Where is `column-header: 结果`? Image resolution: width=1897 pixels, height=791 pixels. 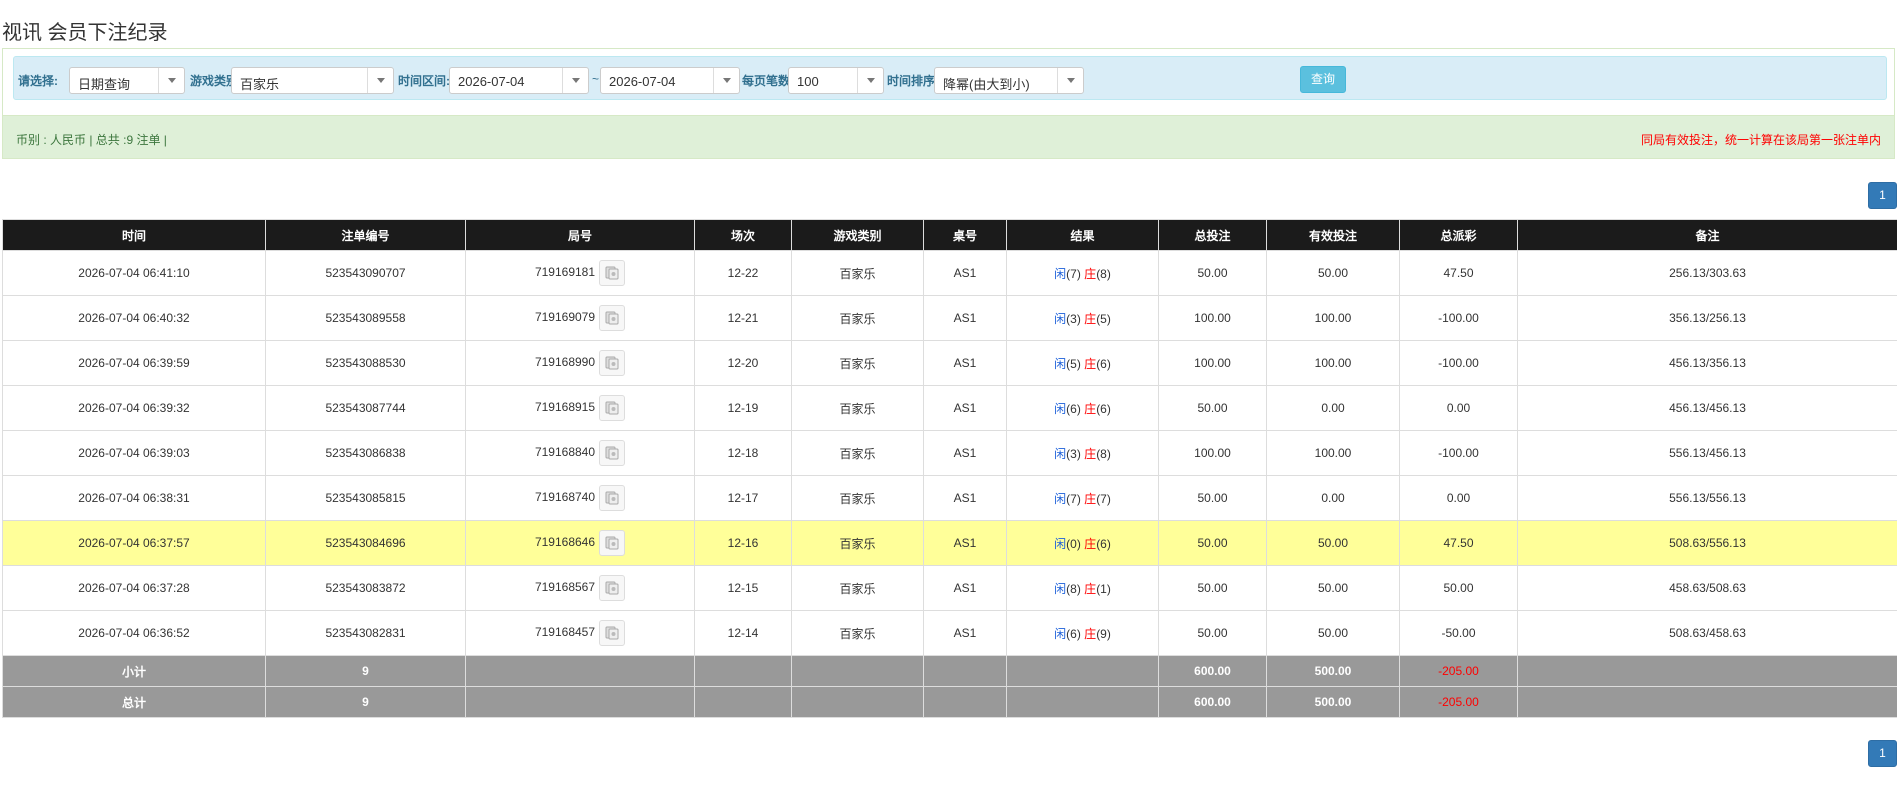 column-header: 结果 is located at coordinates (1082, 235).